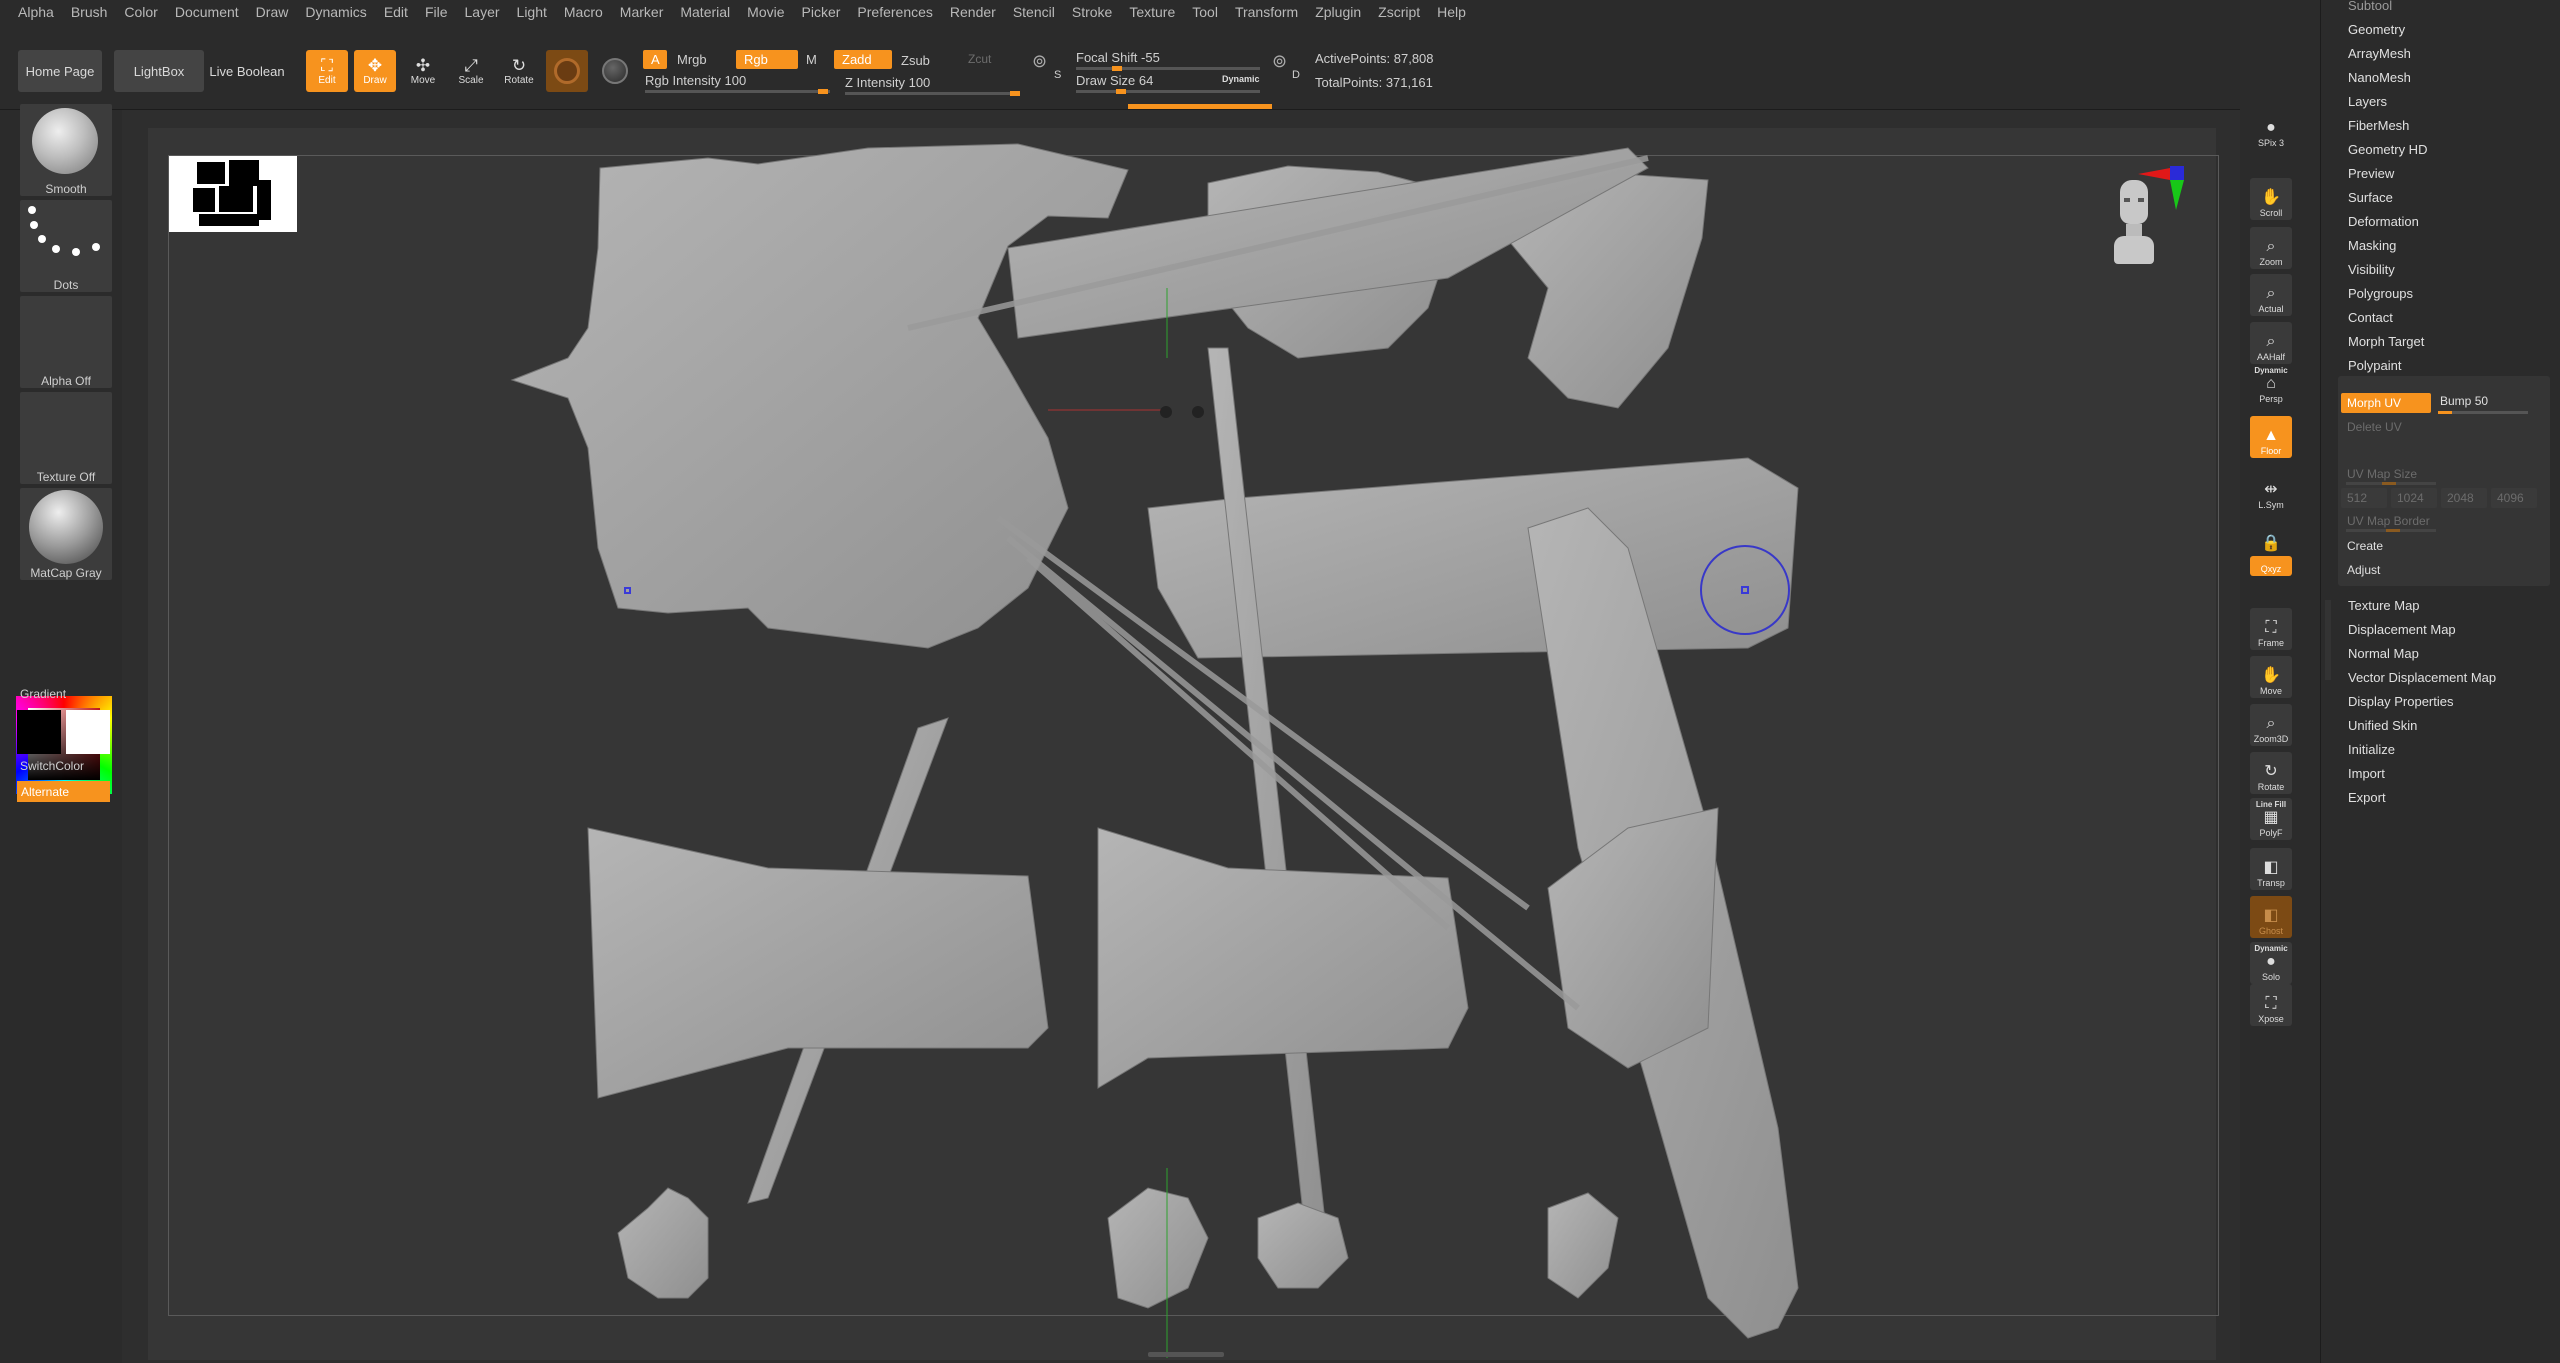  I want to click on zoom-button: ⌕ Zoom, so click(2271, 248).